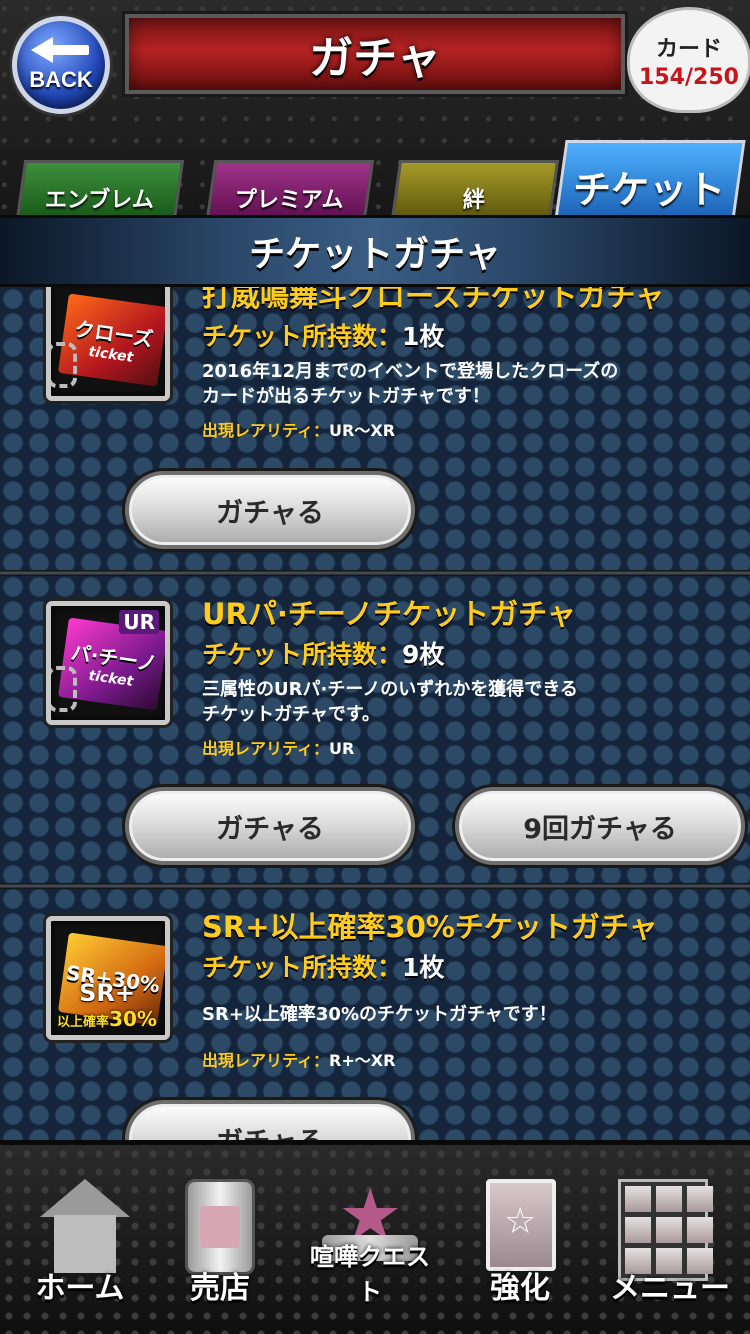  What do you see at coordinates (390, 689) in the screenshot?
I see `description-line: 三属性のURパ·チーノのいずれかを獲得できる` at bounding box center [390, 689].